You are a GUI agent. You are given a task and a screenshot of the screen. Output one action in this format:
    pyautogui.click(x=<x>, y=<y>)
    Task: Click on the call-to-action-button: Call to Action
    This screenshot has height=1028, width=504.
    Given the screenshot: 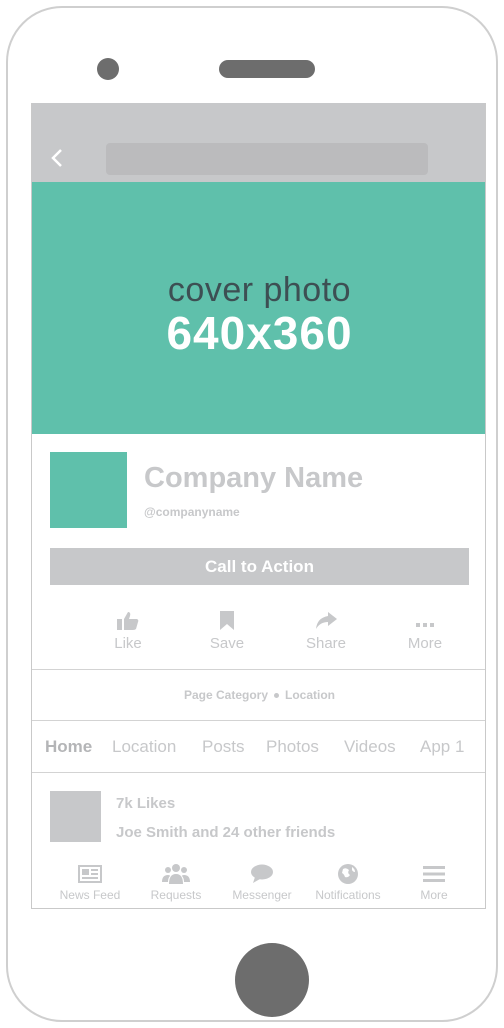 What is the action you would take?
    pyautogui.click(x=259, y=566)
    